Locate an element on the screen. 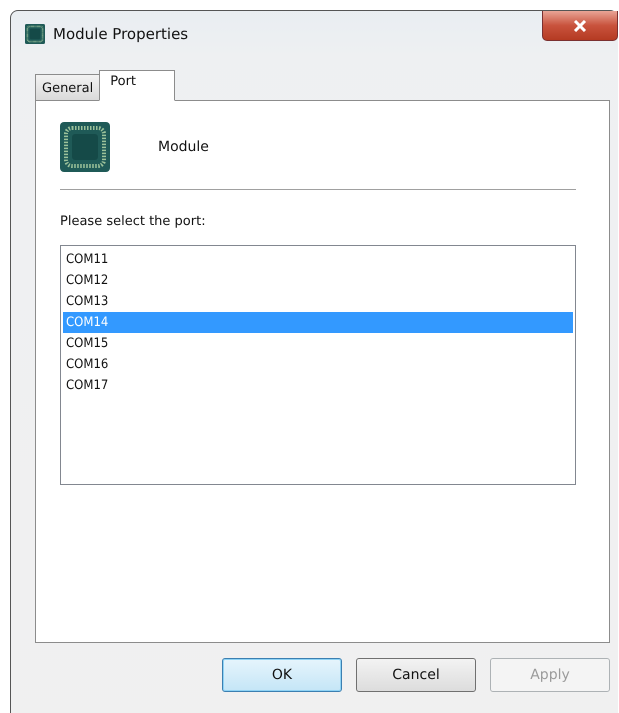 The width and height of the screenshot is (619, 713). dialog-button: Cancel is located at coordinates (416, 675).